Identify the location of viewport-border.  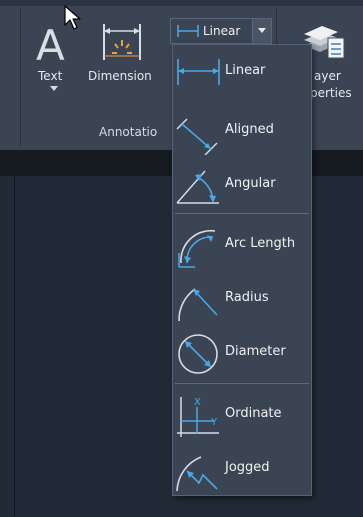
(14, 346).